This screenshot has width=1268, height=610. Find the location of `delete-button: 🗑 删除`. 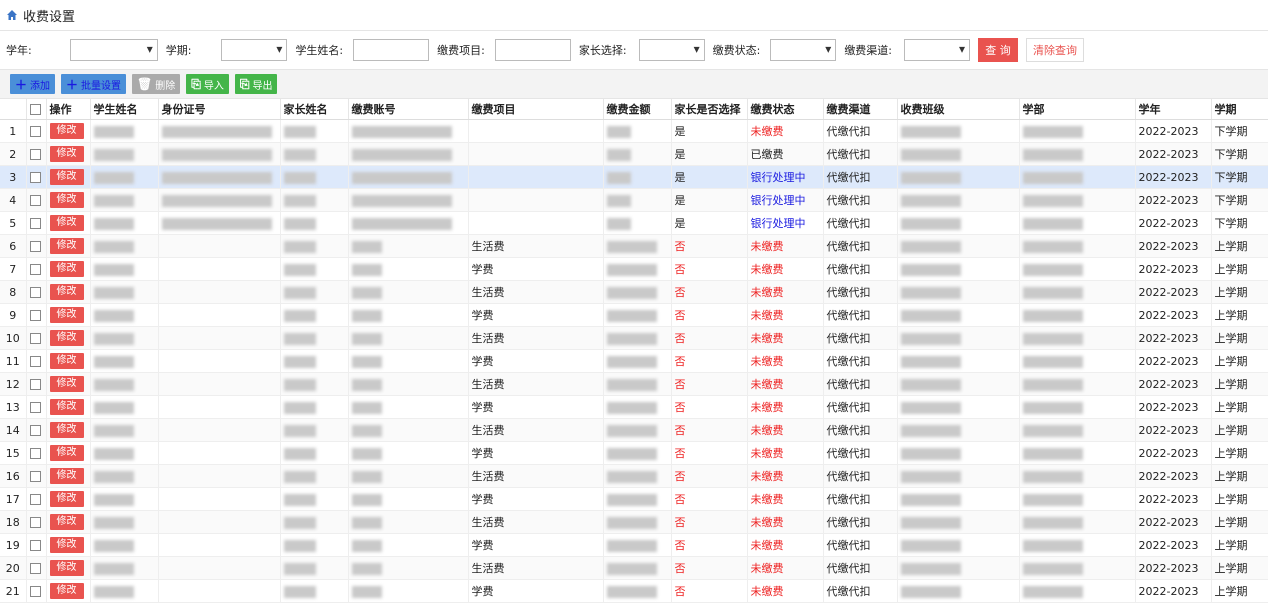

delete-button: 🗑 删除 is located at coordinates (156, 84).